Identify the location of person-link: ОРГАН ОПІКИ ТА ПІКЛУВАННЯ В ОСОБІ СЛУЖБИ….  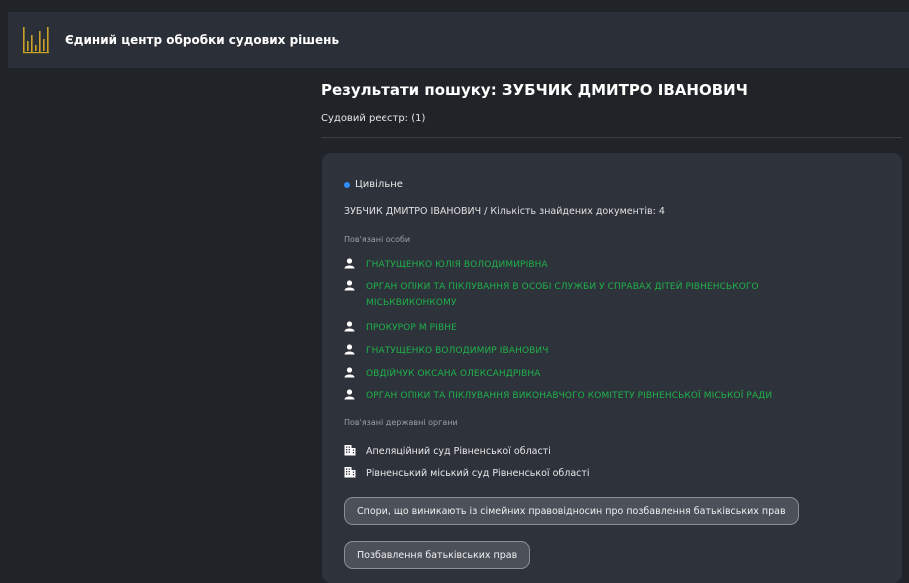
(595, 295).